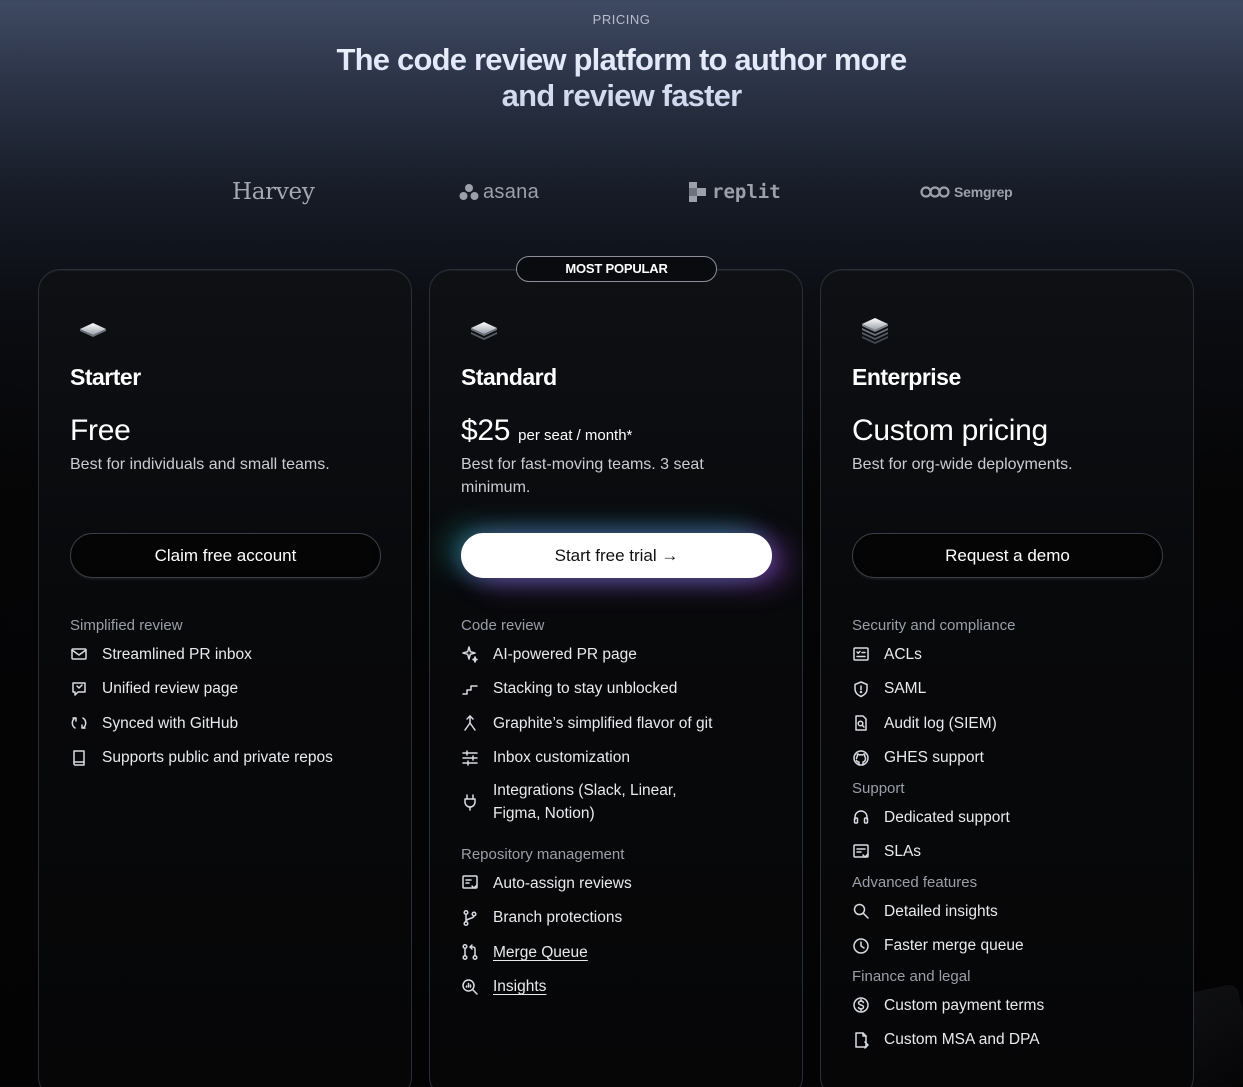 This screenshot has width=1243, height=1087. I want to click on plan-name: Standard, so click(509, 377).